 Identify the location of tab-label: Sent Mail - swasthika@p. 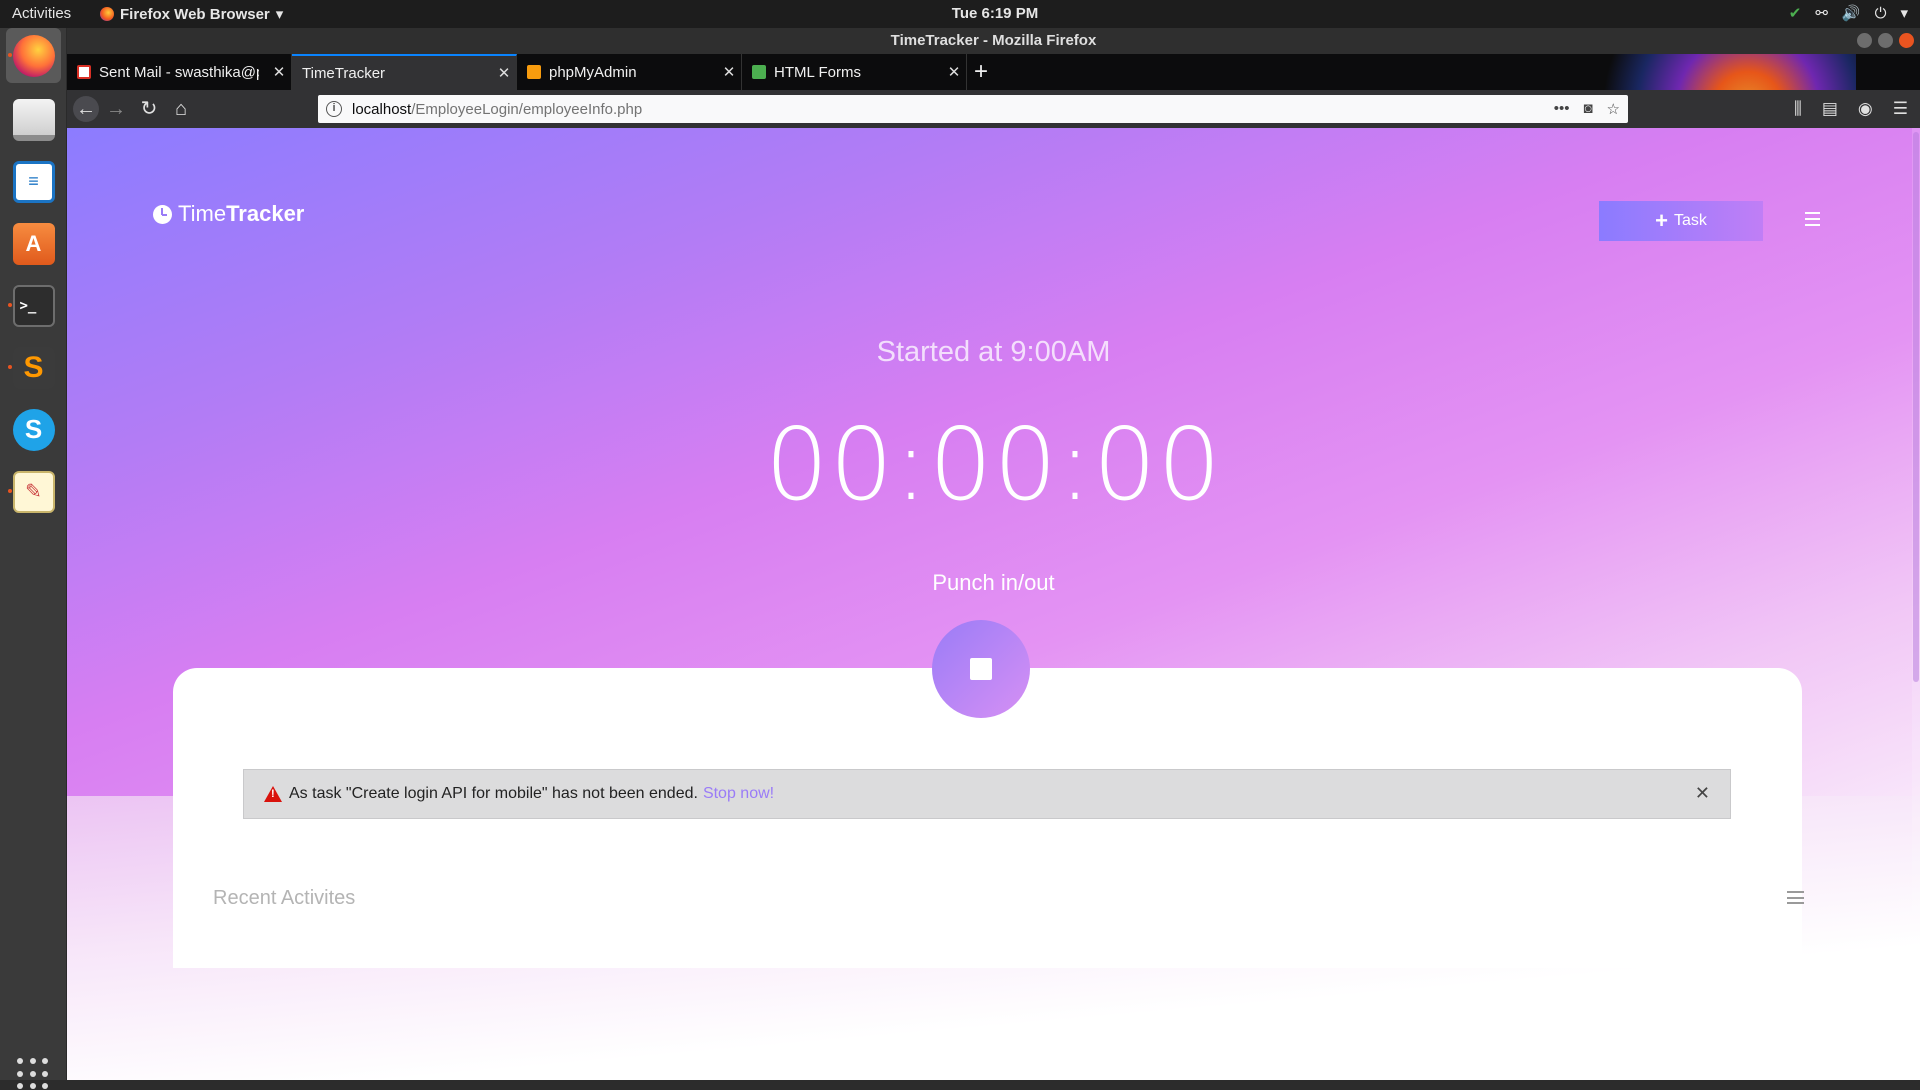
(179, 72).